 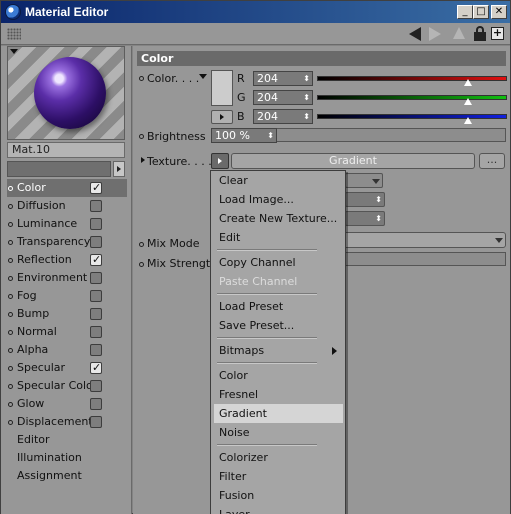 What do you see at coordinates (119, 169) in the screenshot?
I see `scroll-right-button` at bounding box center [119, 169].